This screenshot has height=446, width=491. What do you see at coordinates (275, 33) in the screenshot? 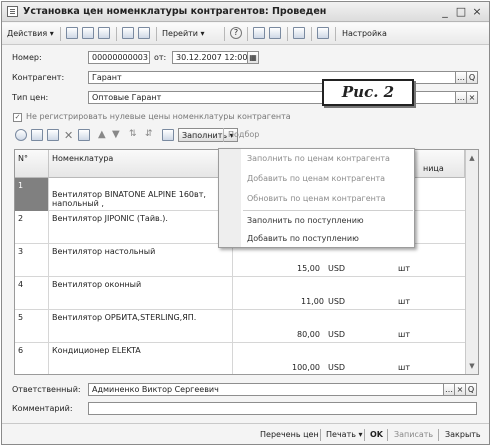
I see `movements-icon` at bounding box center [275, 33].